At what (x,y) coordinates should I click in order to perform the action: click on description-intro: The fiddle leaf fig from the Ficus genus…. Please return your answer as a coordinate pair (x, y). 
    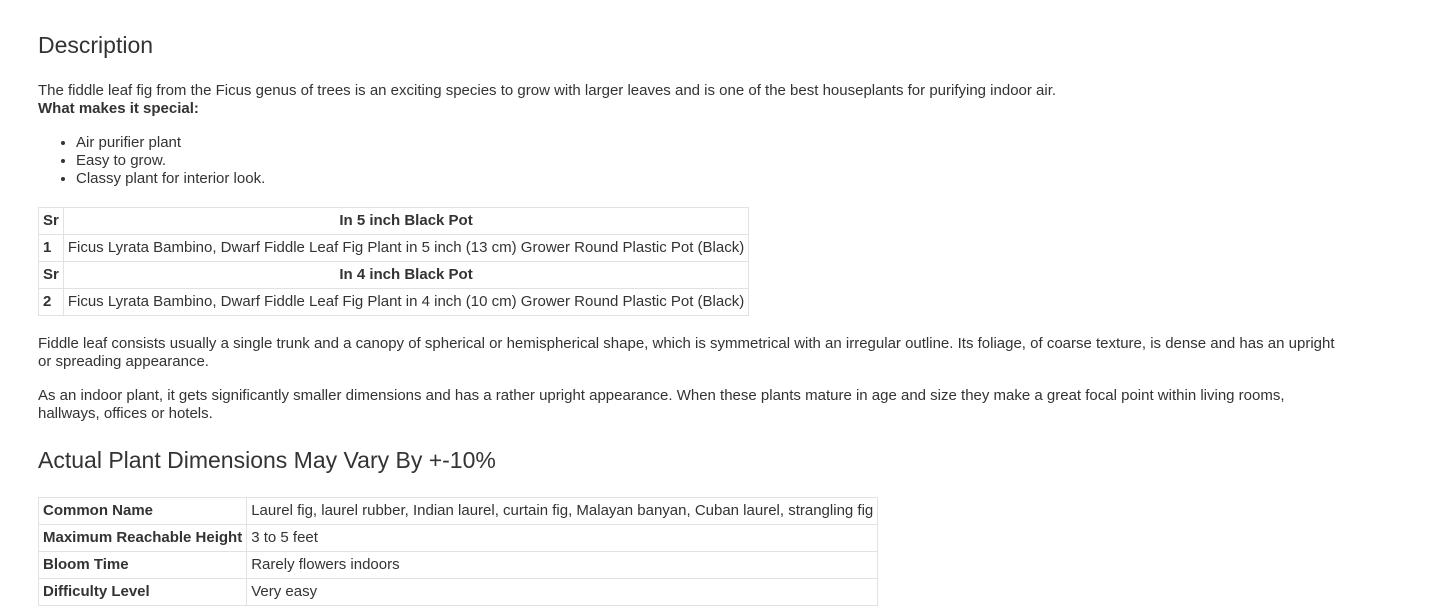
    Looking at the image, I should click on (688, 100).